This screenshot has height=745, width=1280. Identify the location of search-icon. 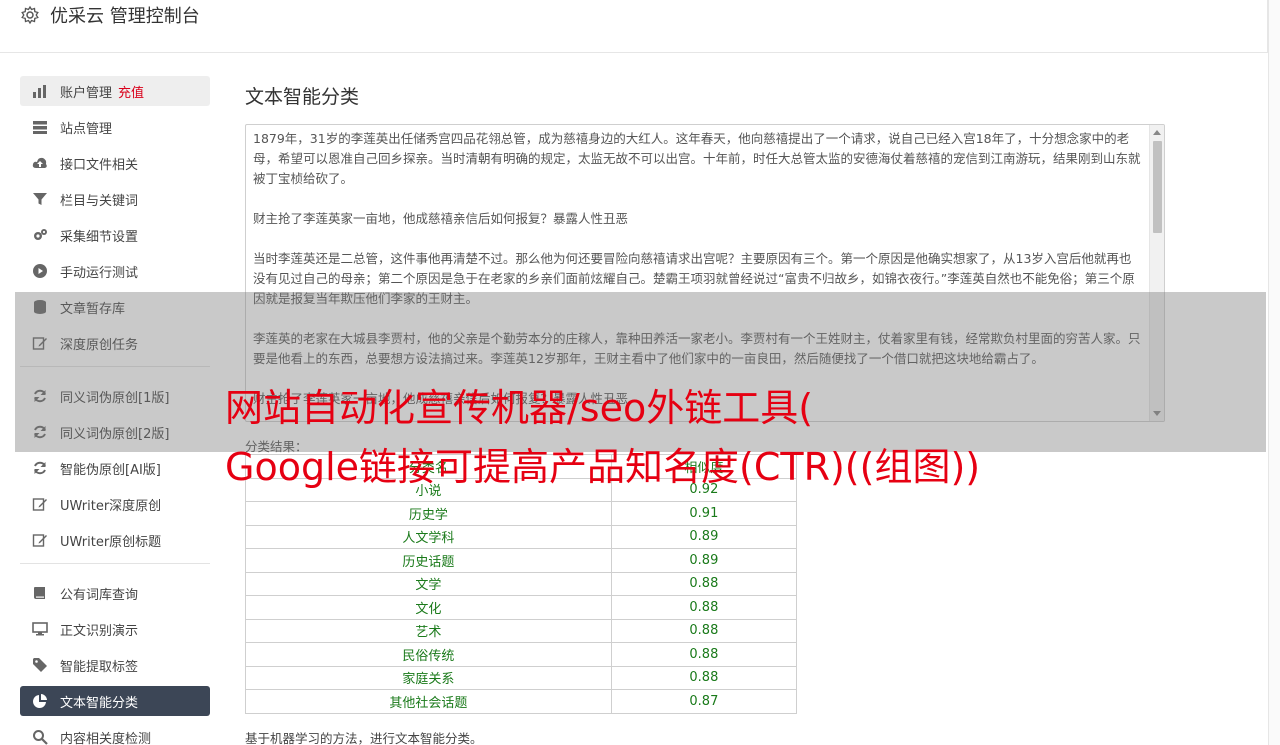
(40, 737).